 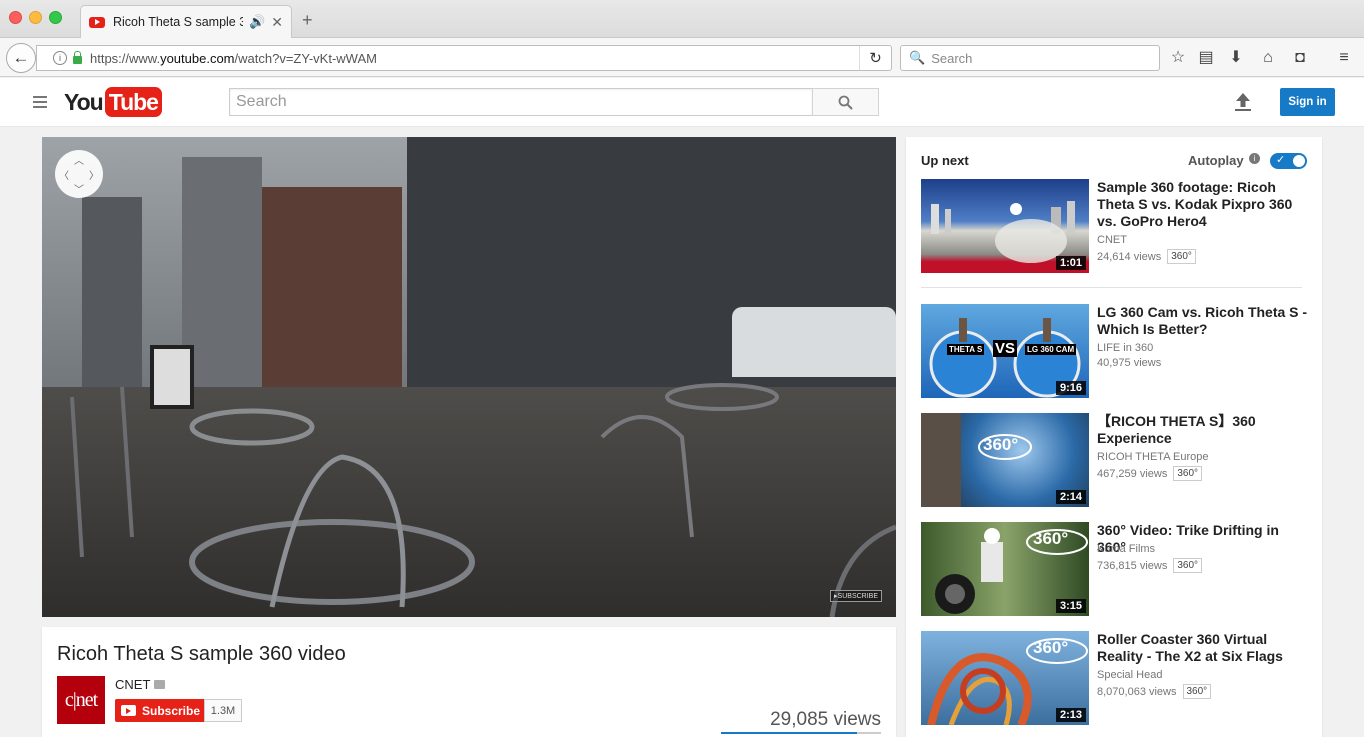 What do you see at coordinates (1070, 497) in the screenshot?
I see `video-duration: 2:14` at bounding box center [1070, 497].